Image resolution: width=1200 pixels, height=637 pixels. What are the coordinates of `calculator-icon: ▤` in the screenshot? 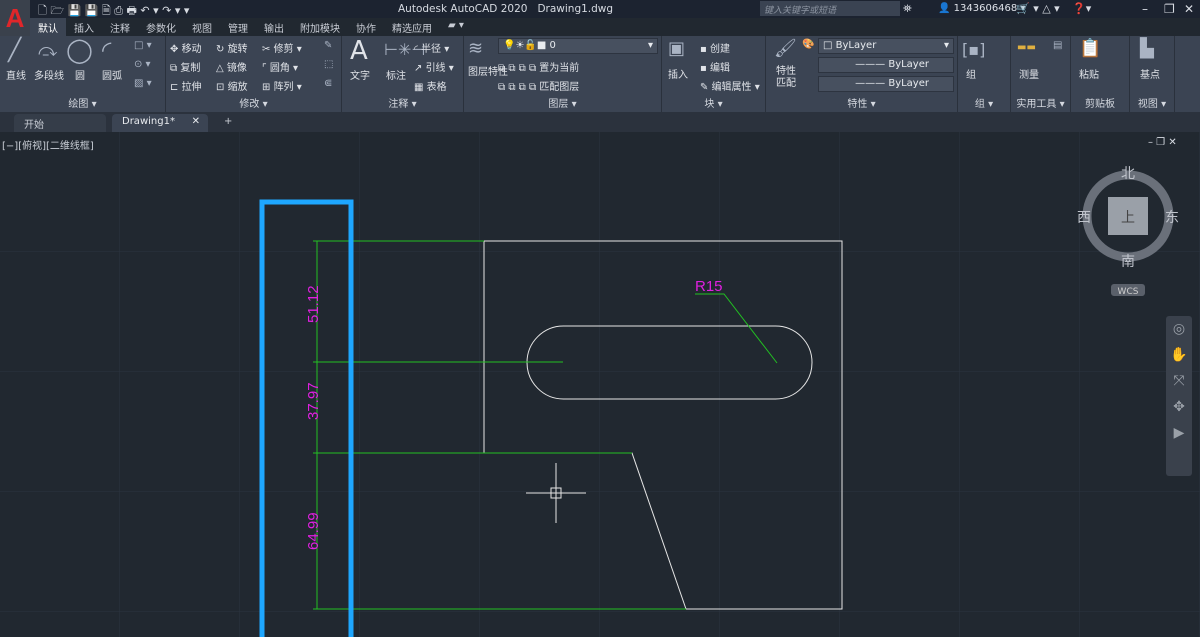 It's located at (1057, 45).